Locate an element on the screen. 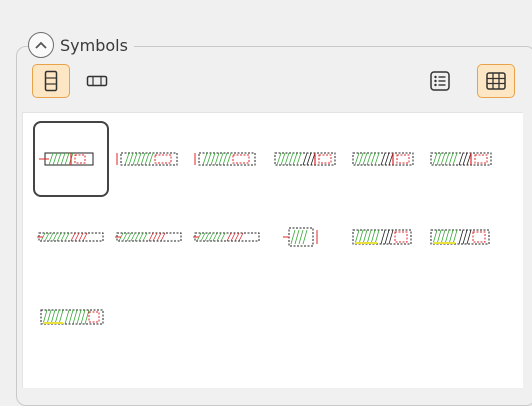 The height and width of the screenshot is (406, 532). landscape-layout-button is located at coordinates (97, 81).